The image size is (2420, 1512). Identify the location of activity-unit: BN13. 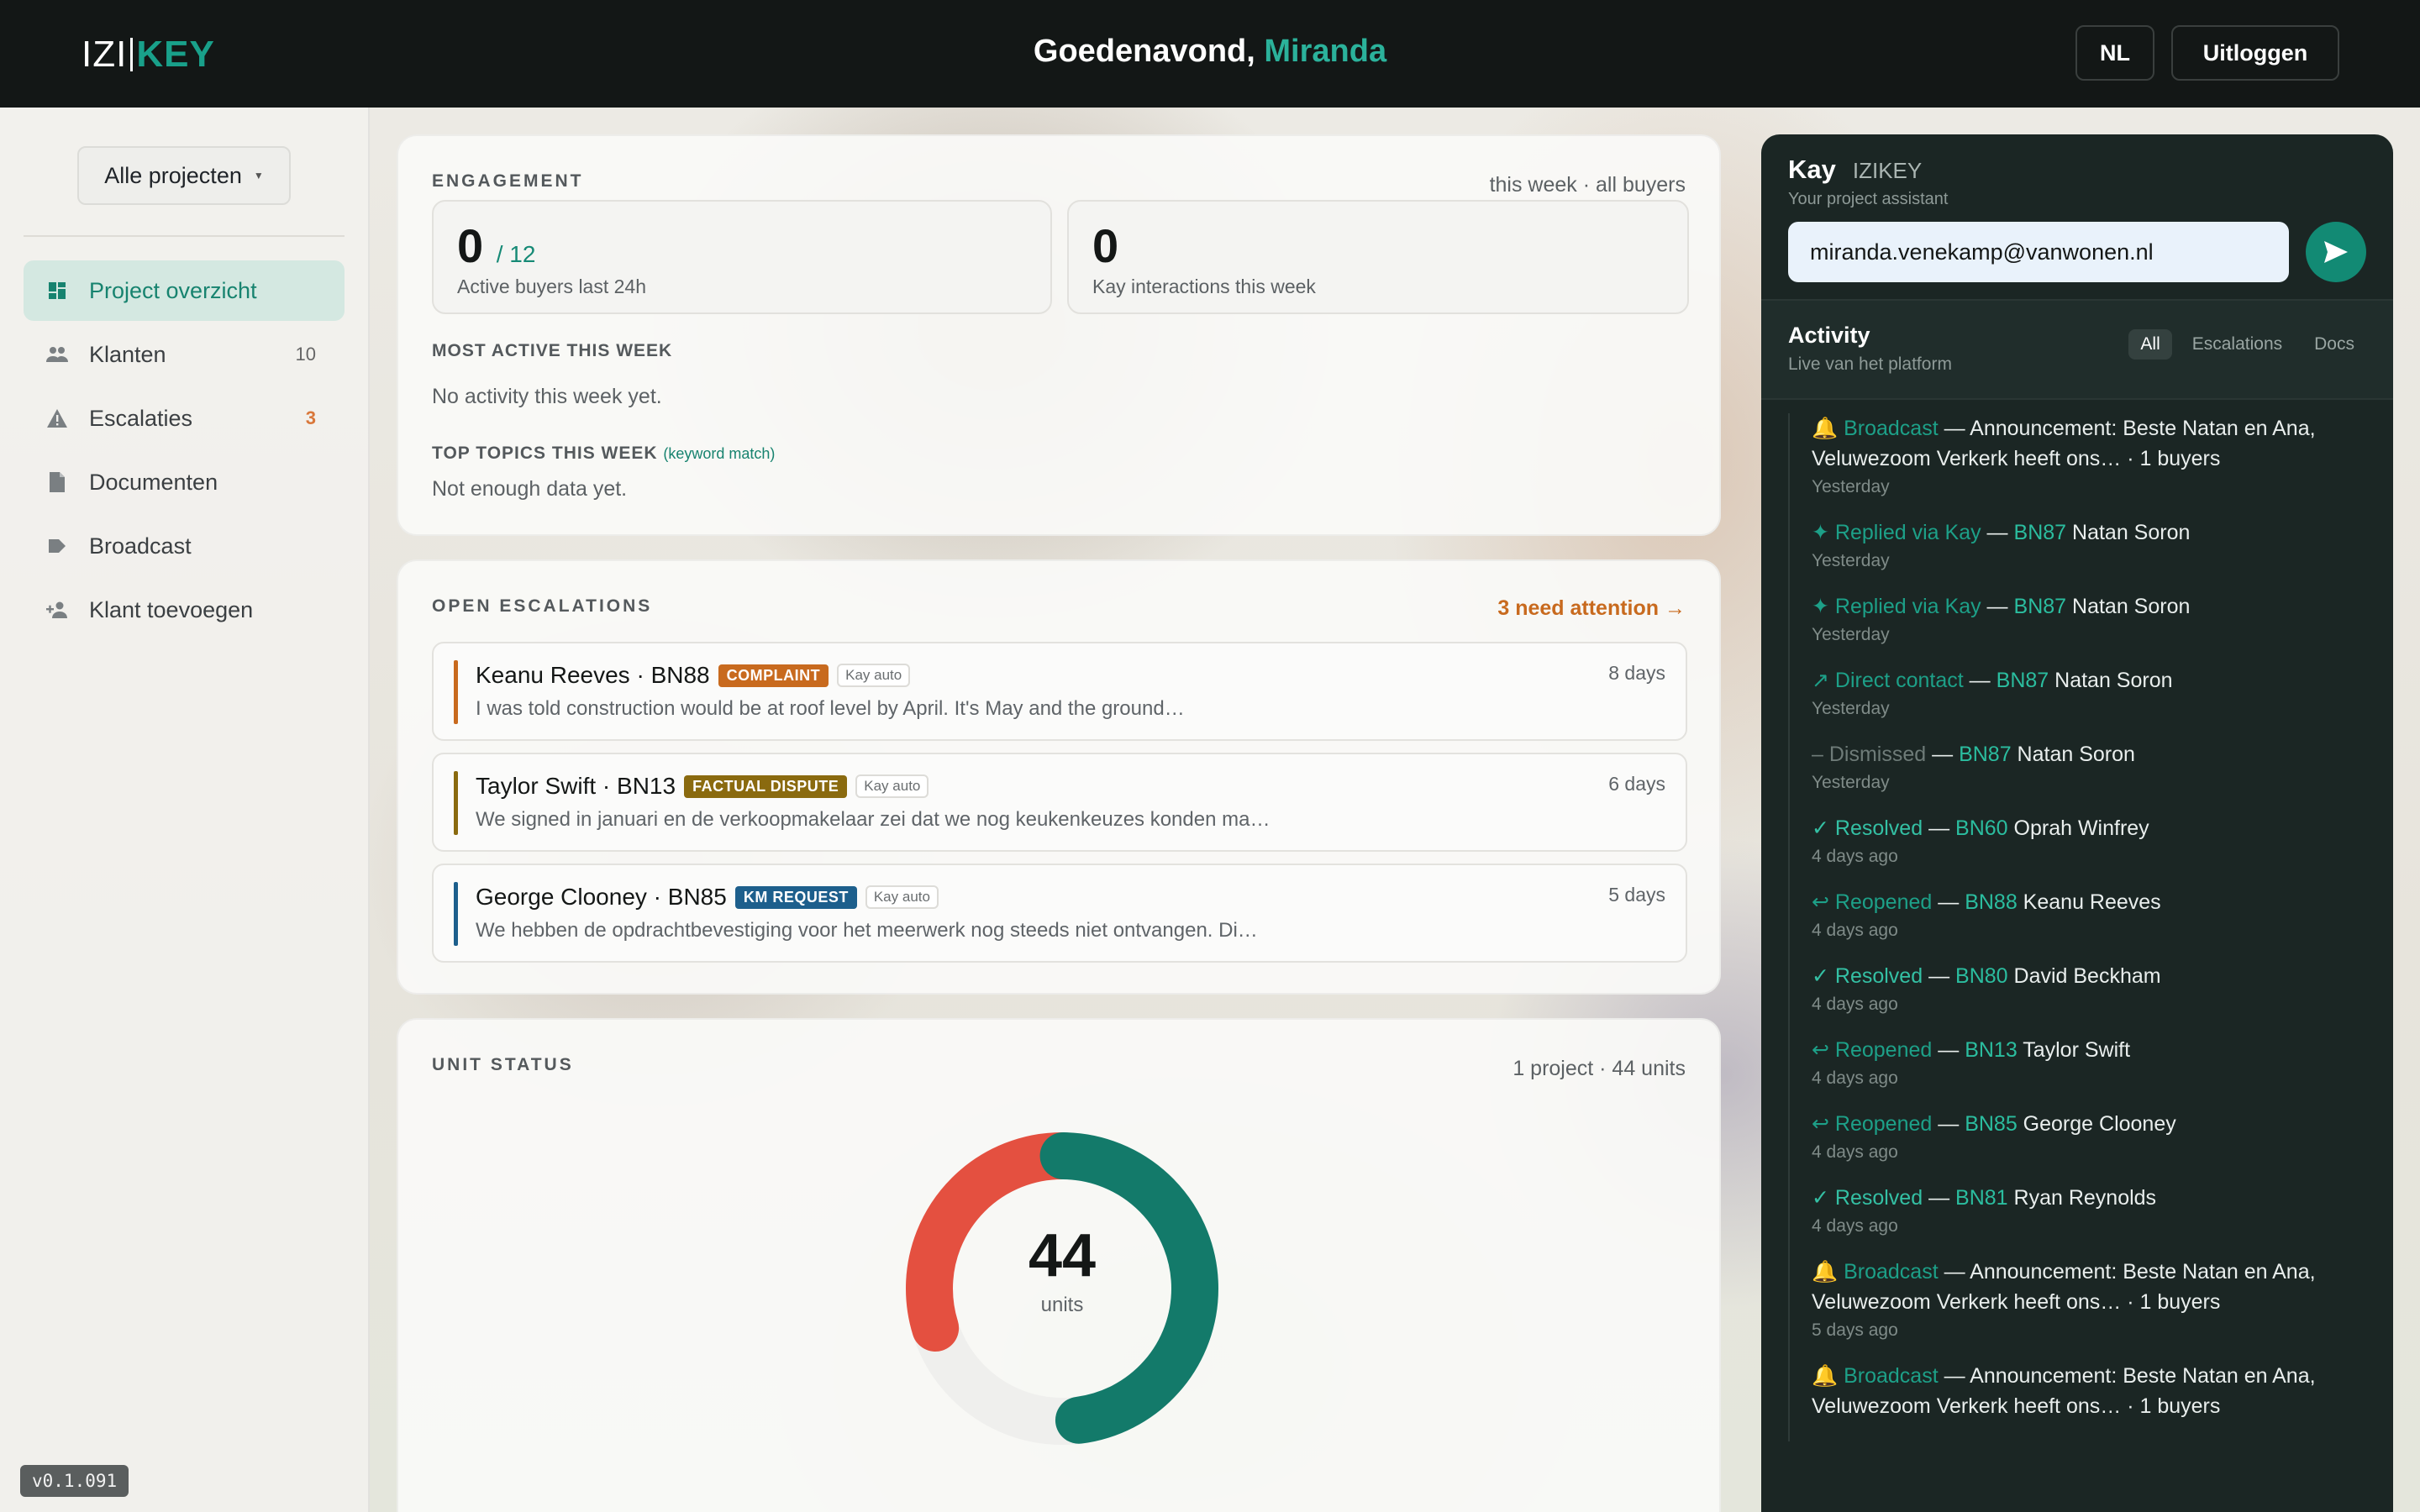
(1991, 1050).